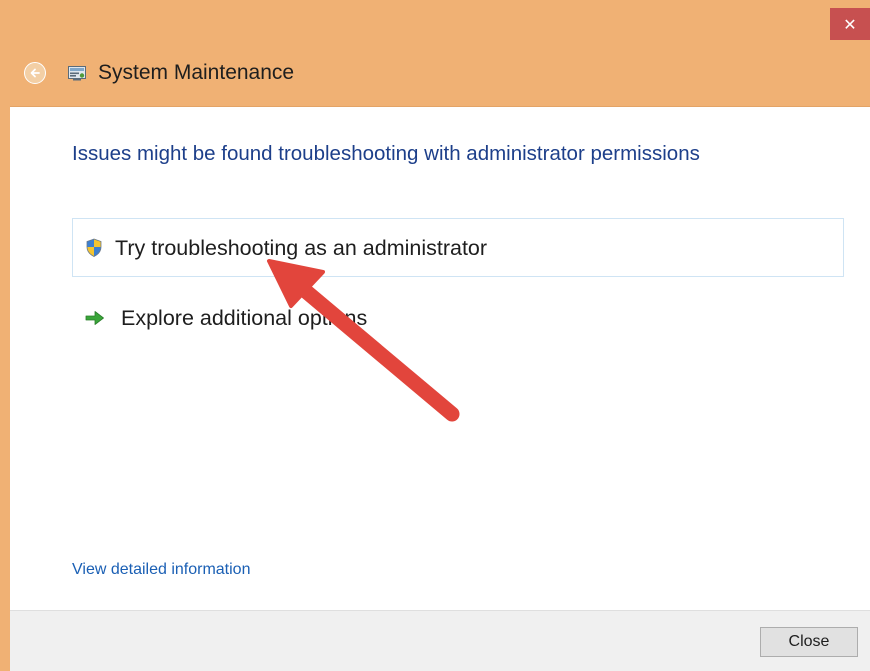  Describe the element at coordinates (196, 72) in the screenshot. I see `window-title: System Maintenance` at that location.